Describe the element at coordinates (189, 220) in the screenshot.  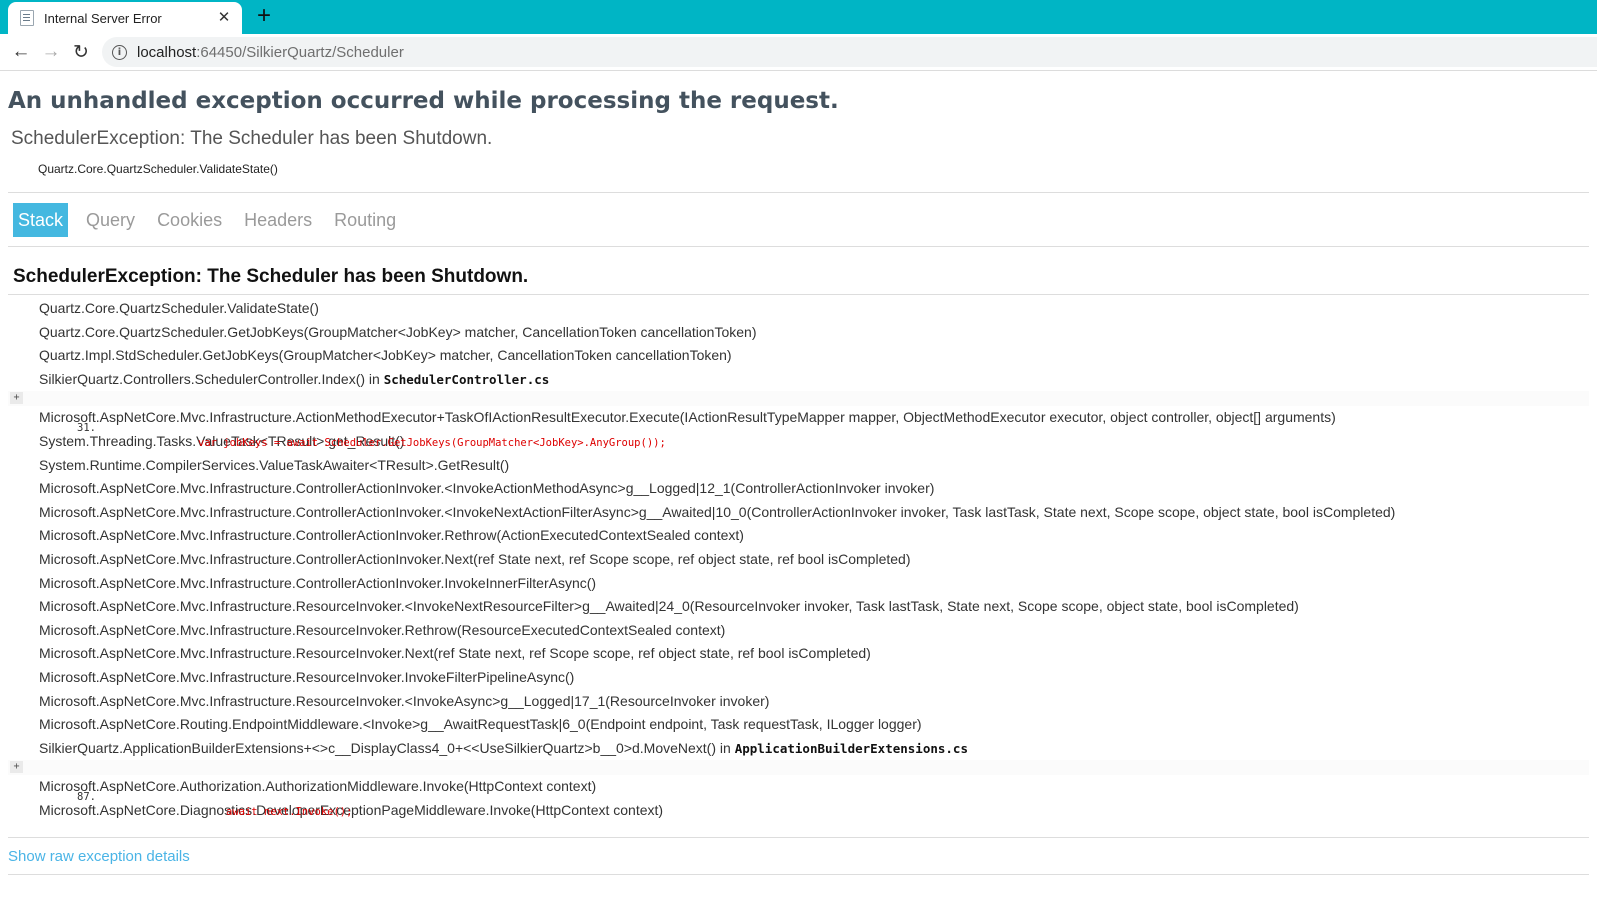
I see `tab-cookies: Cookies` at that location.